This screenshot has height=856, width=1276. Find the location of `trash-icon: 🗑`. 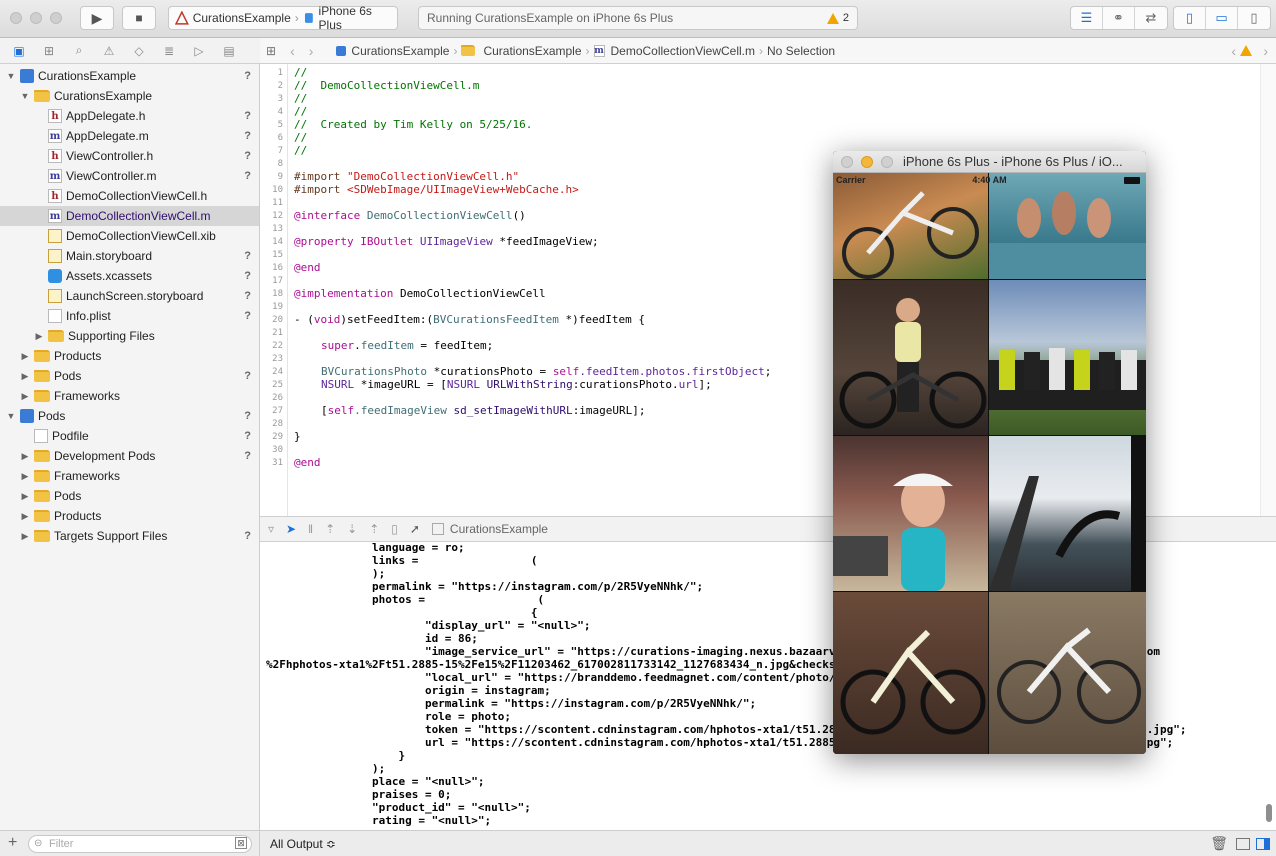

trash-icon: 🗑 is located at coordinates (1219, 843).